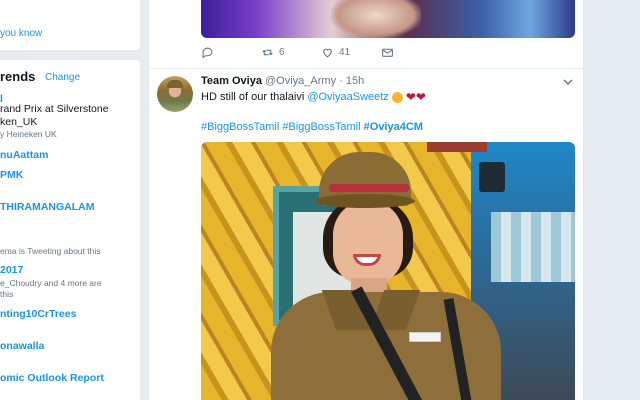  Describe the element at coordinates (7, 294) in the screenshot. I see `trend-item-meta: this` at that location.